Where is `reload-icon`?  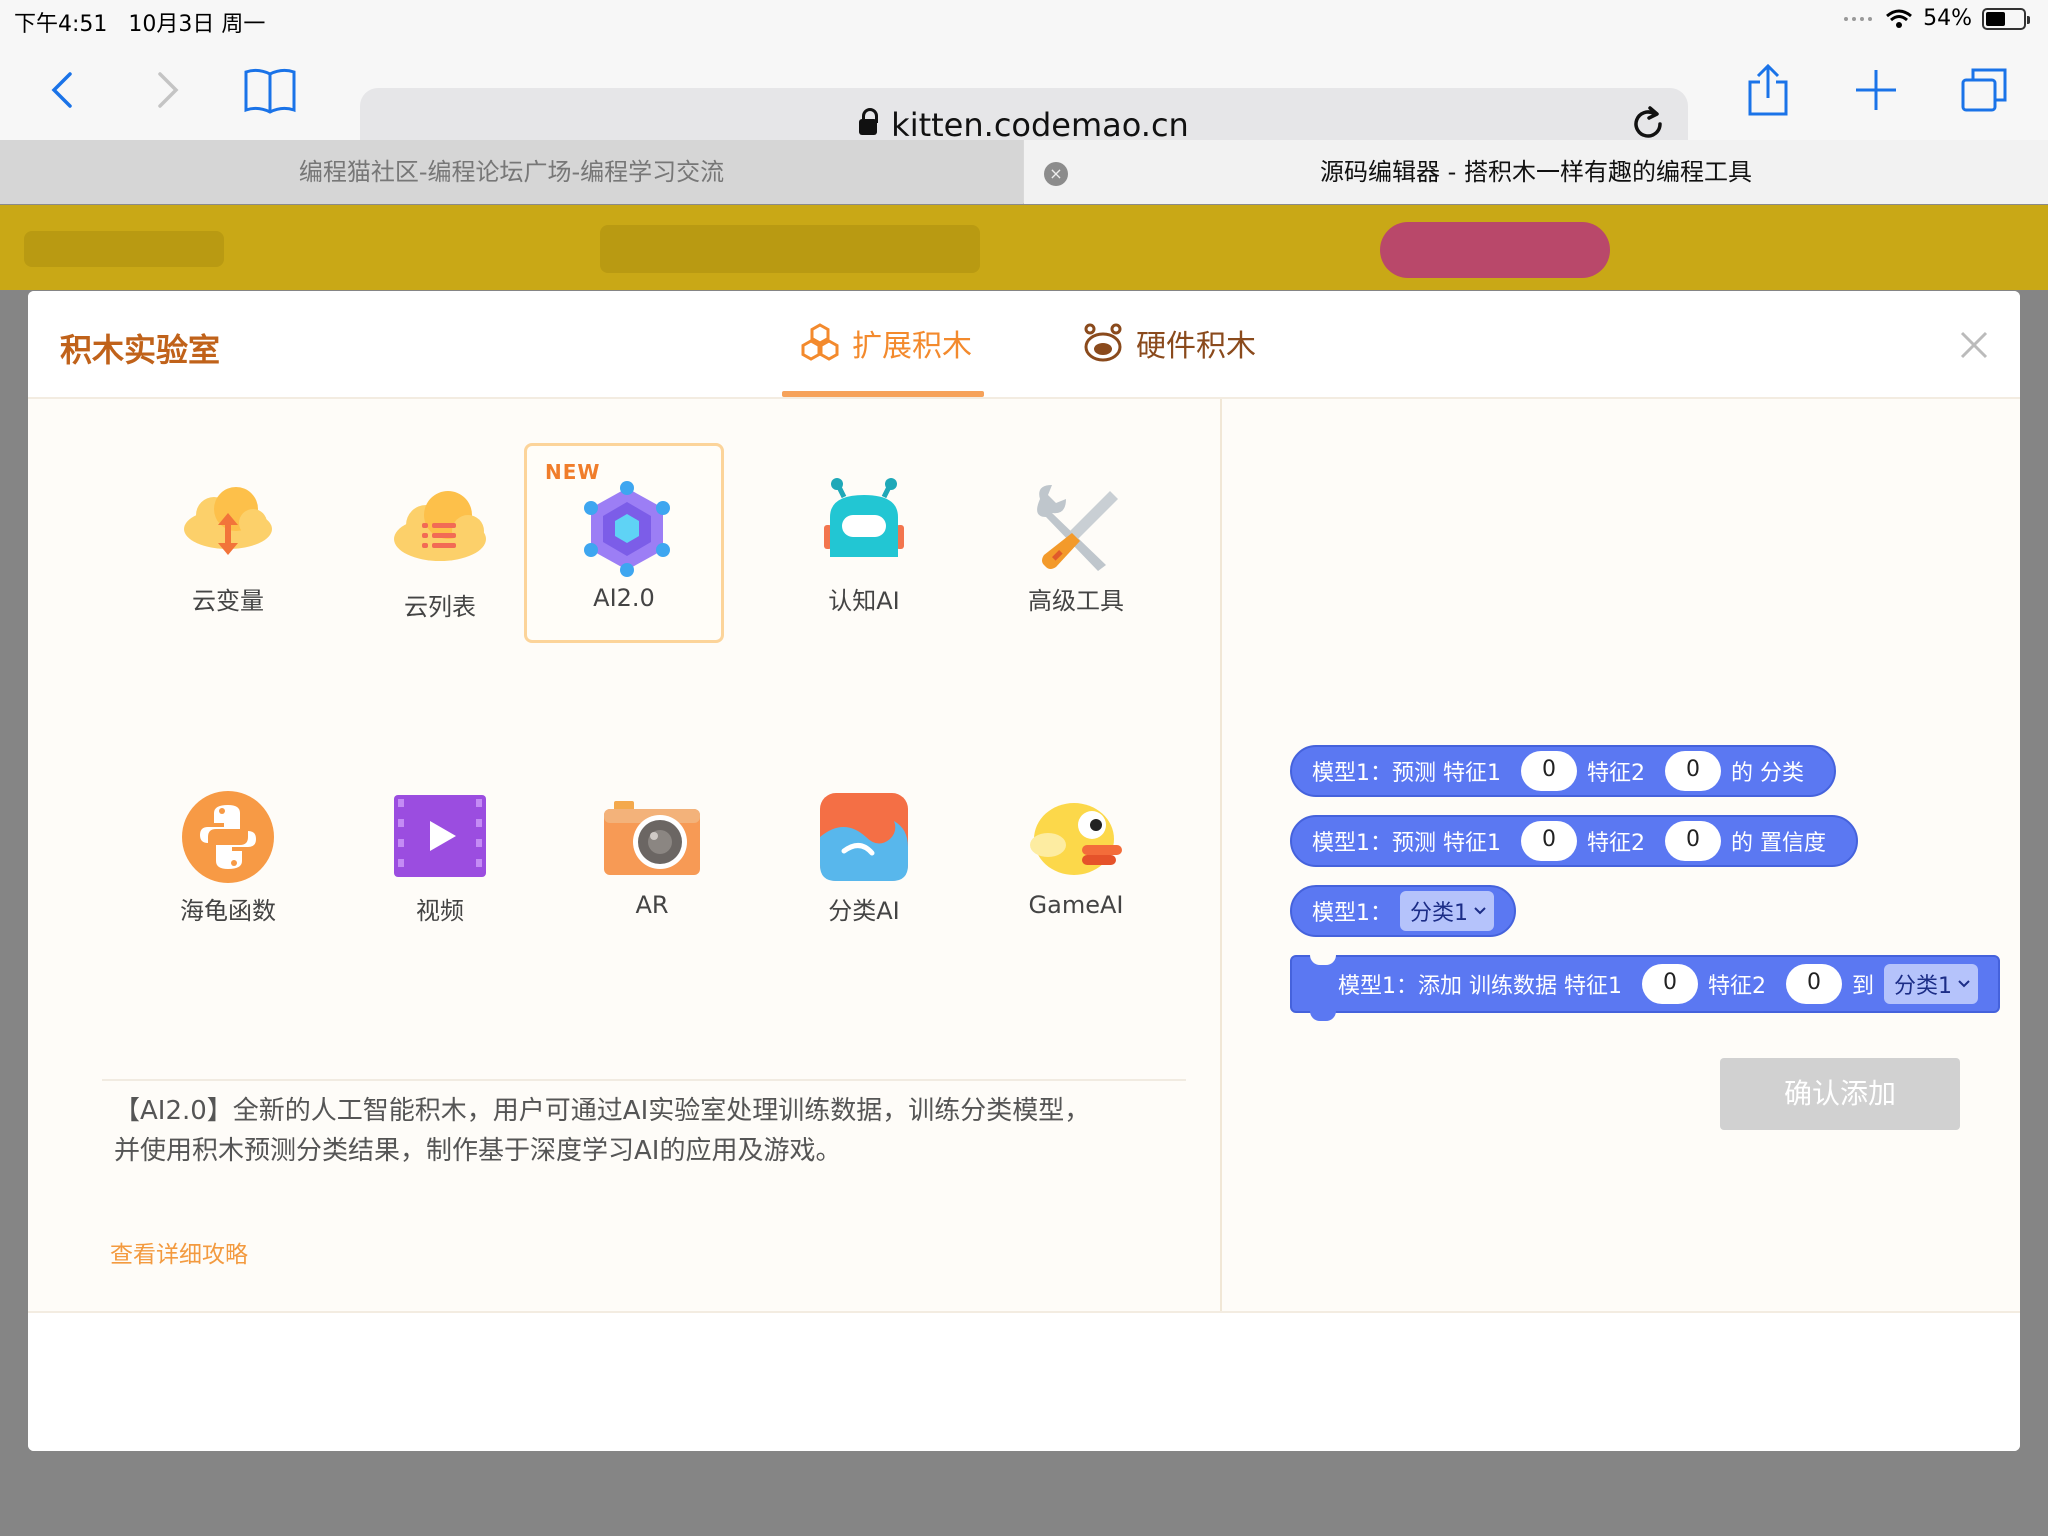
reload-icon is located at coordinates (1648, 124).